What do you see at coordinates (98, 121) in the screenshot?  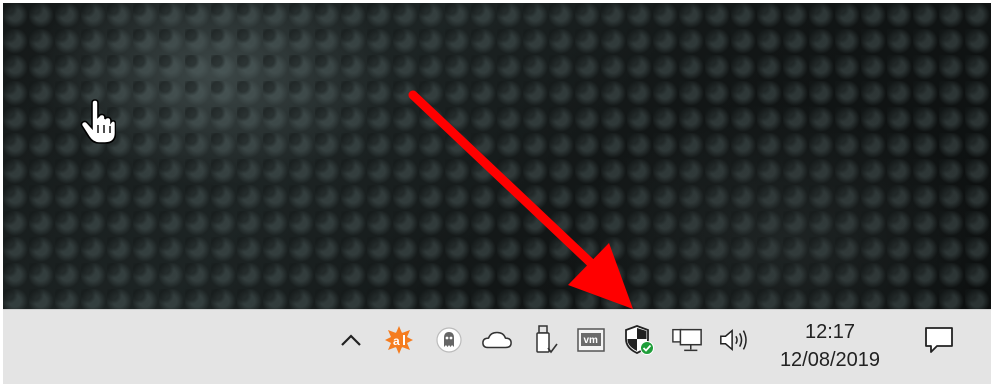 I see `hand-cursor-icon` at bounding box center [98, 121].